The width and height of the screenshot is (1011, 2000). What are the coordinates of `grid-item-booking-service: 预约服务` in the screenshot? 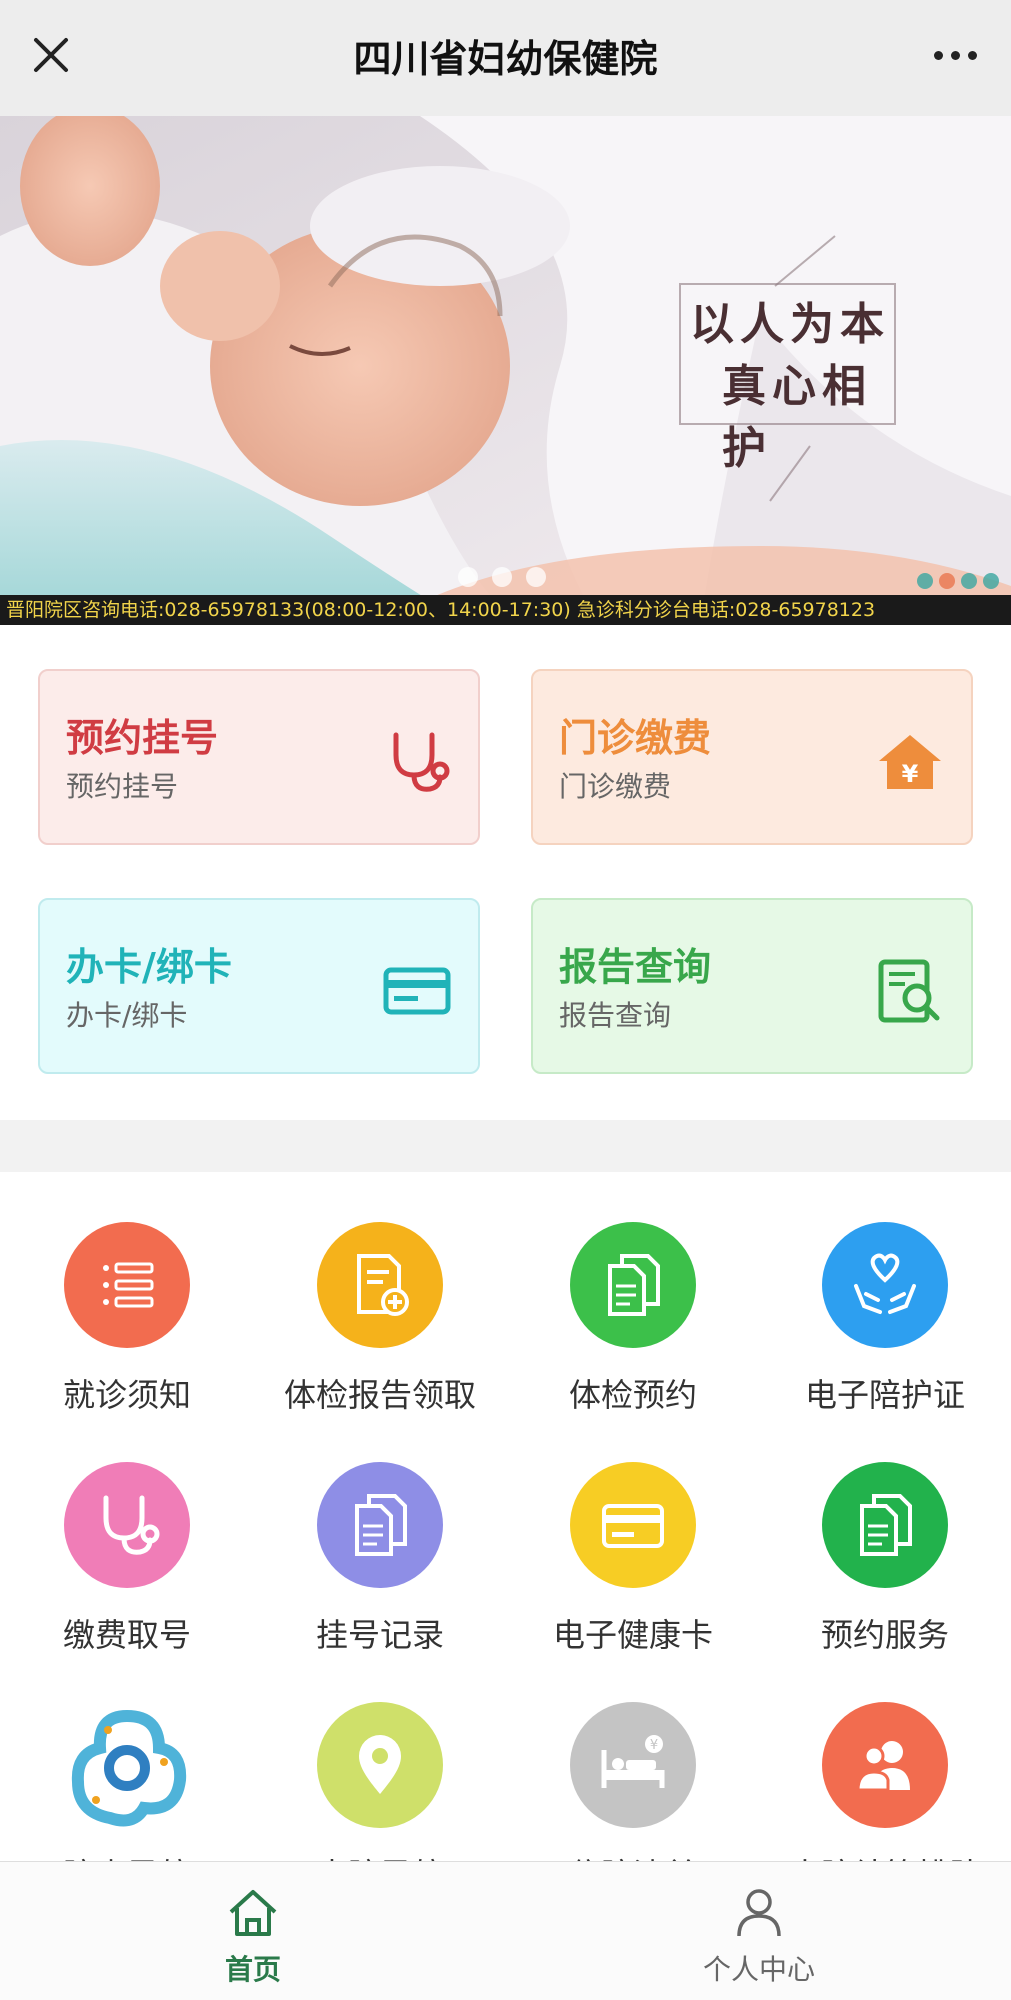 It's located at (885, 1559).